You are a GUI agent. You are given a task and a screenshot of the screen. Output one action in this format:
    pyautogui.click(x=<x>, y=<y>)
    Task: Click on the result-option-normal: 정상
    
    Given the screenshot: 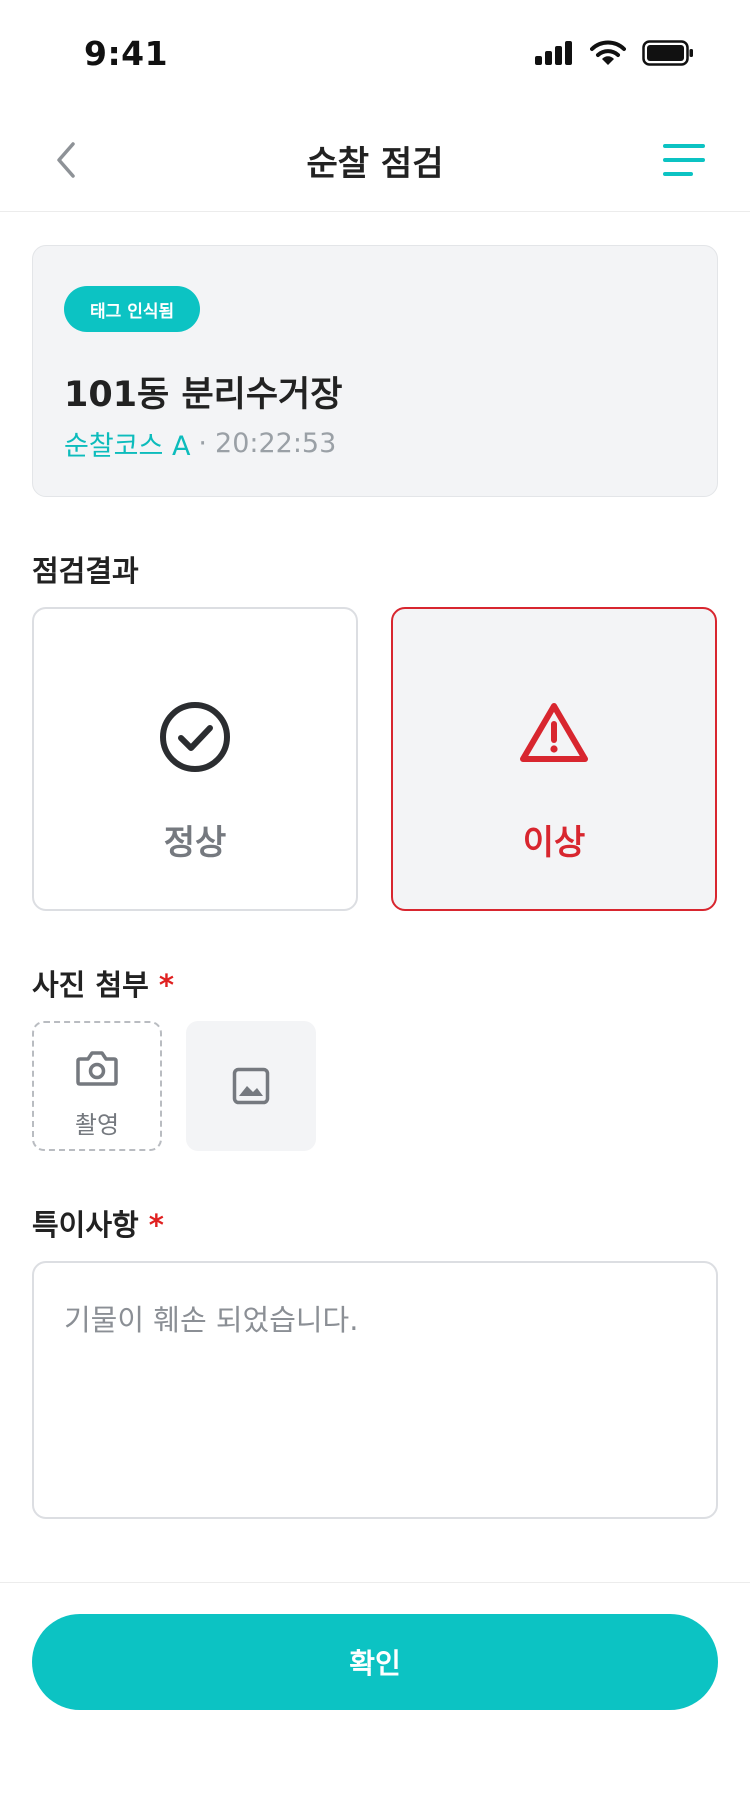 What is the action you would take?
    pyautogui.click(x=195, y=759)
    